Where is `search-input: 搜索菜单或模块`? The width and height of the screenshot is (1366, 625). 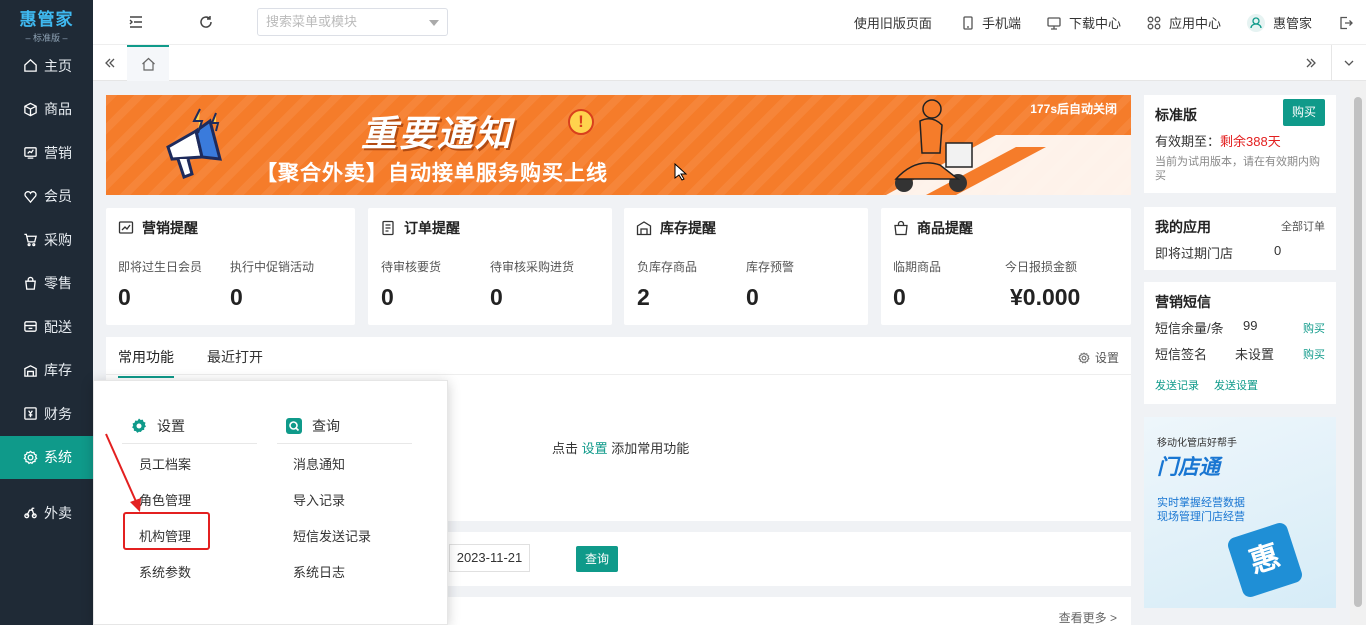
search-input: 搜索菜单或模块 is located at coordinates (352, 22).